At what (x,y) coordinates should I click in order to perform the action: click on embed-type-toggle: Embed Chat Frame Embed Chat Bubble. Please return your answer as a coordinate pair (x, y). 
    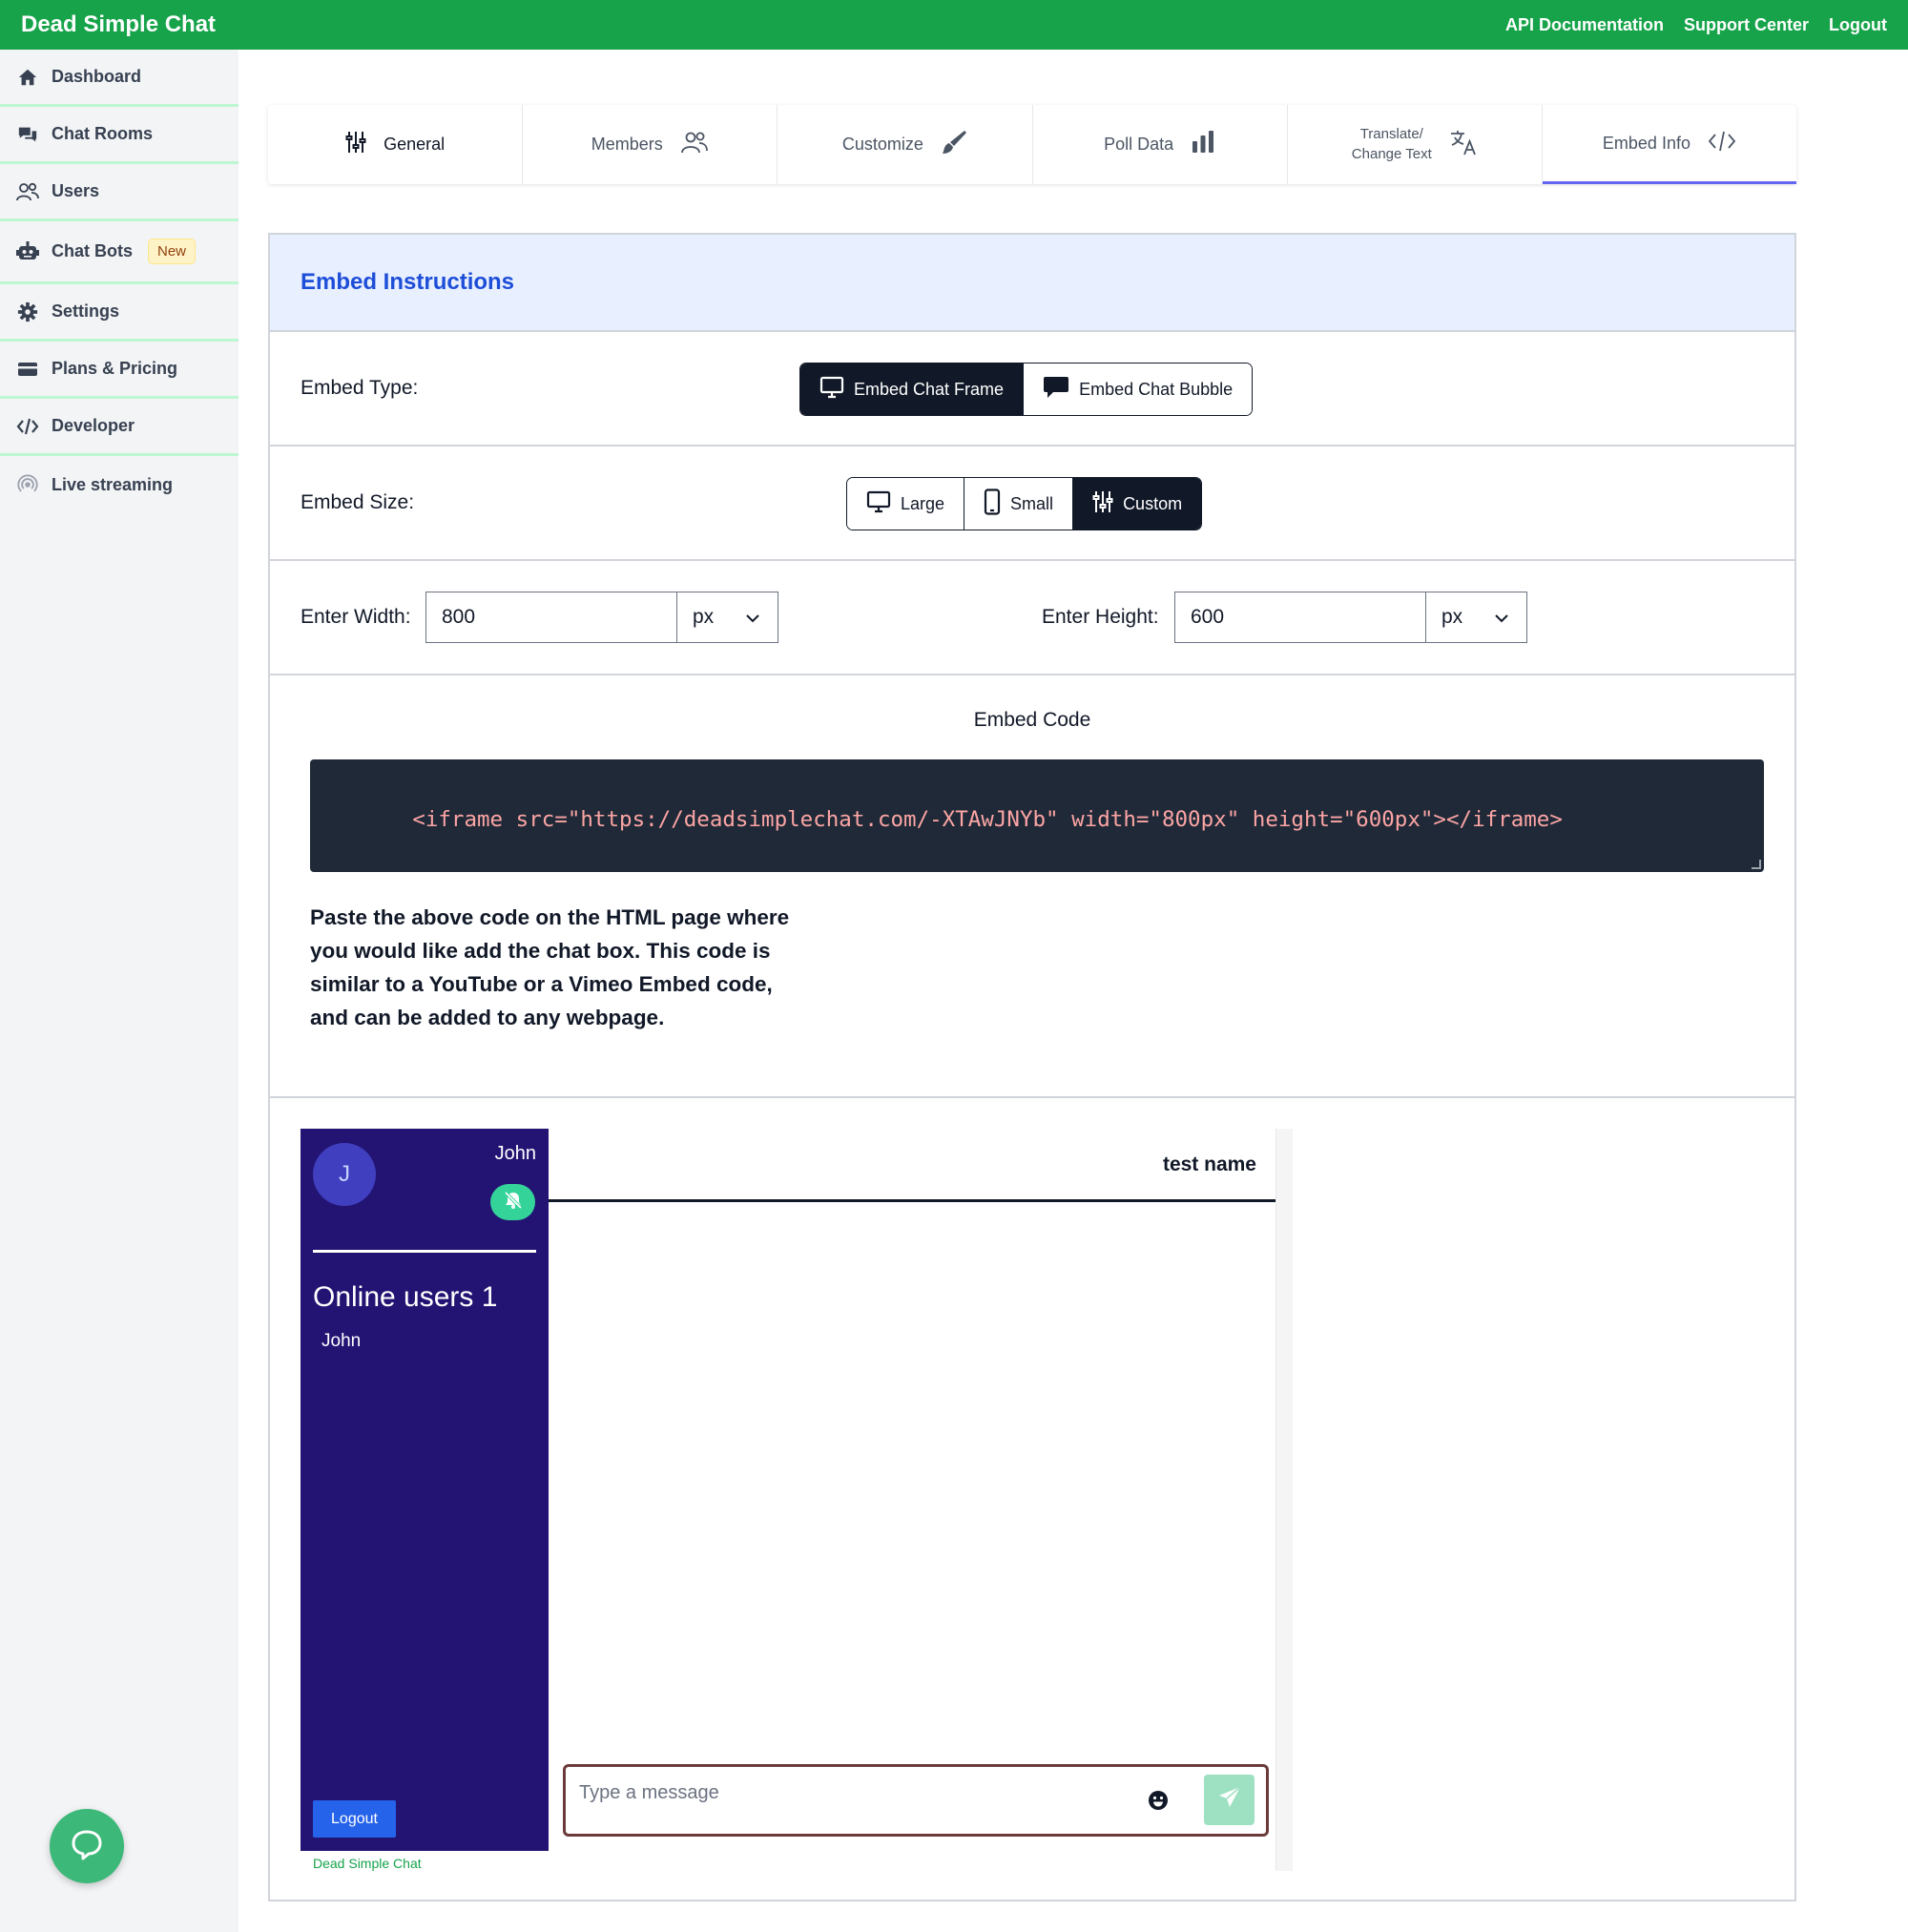
    Looking at the image, I should click on (1026, 389).